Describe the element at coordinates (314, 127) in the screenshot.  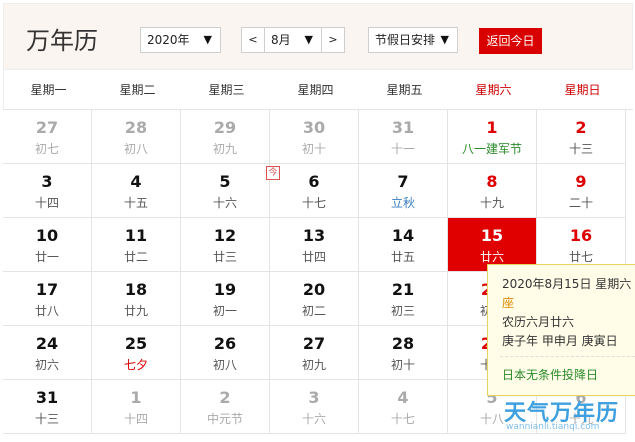
I see `day-number: 30` at that location.